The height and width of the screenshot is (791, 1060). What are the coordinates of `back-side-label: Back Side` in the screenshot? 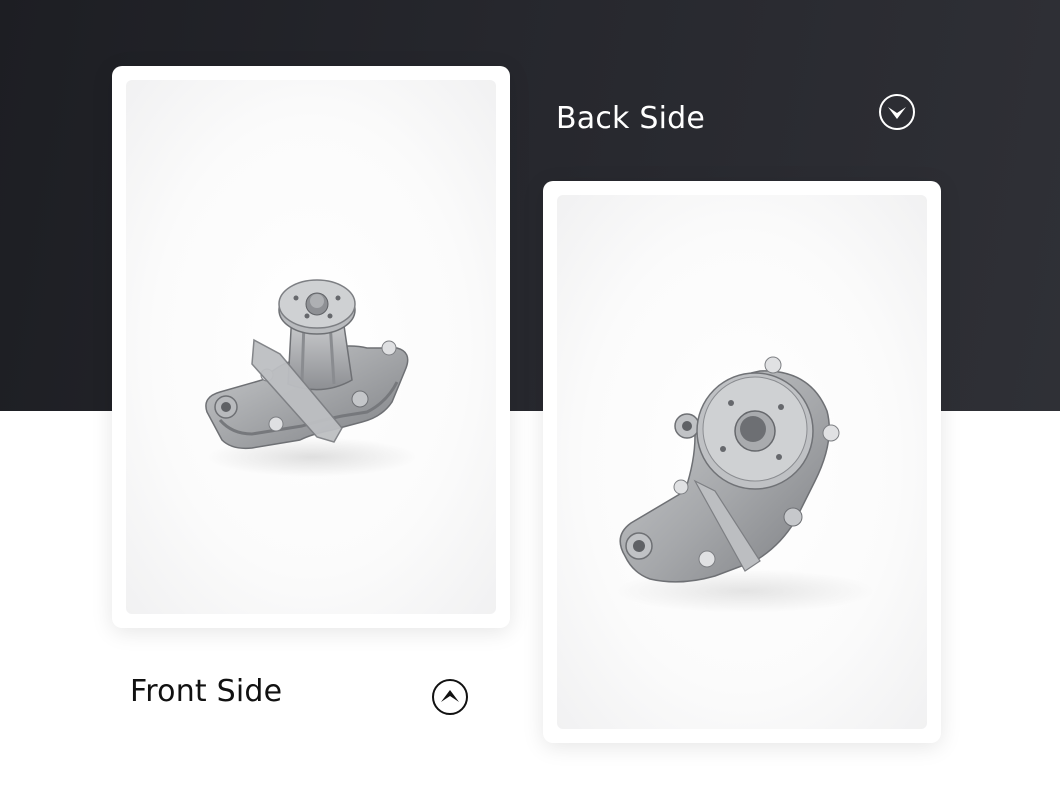 It's located at (631, 118).